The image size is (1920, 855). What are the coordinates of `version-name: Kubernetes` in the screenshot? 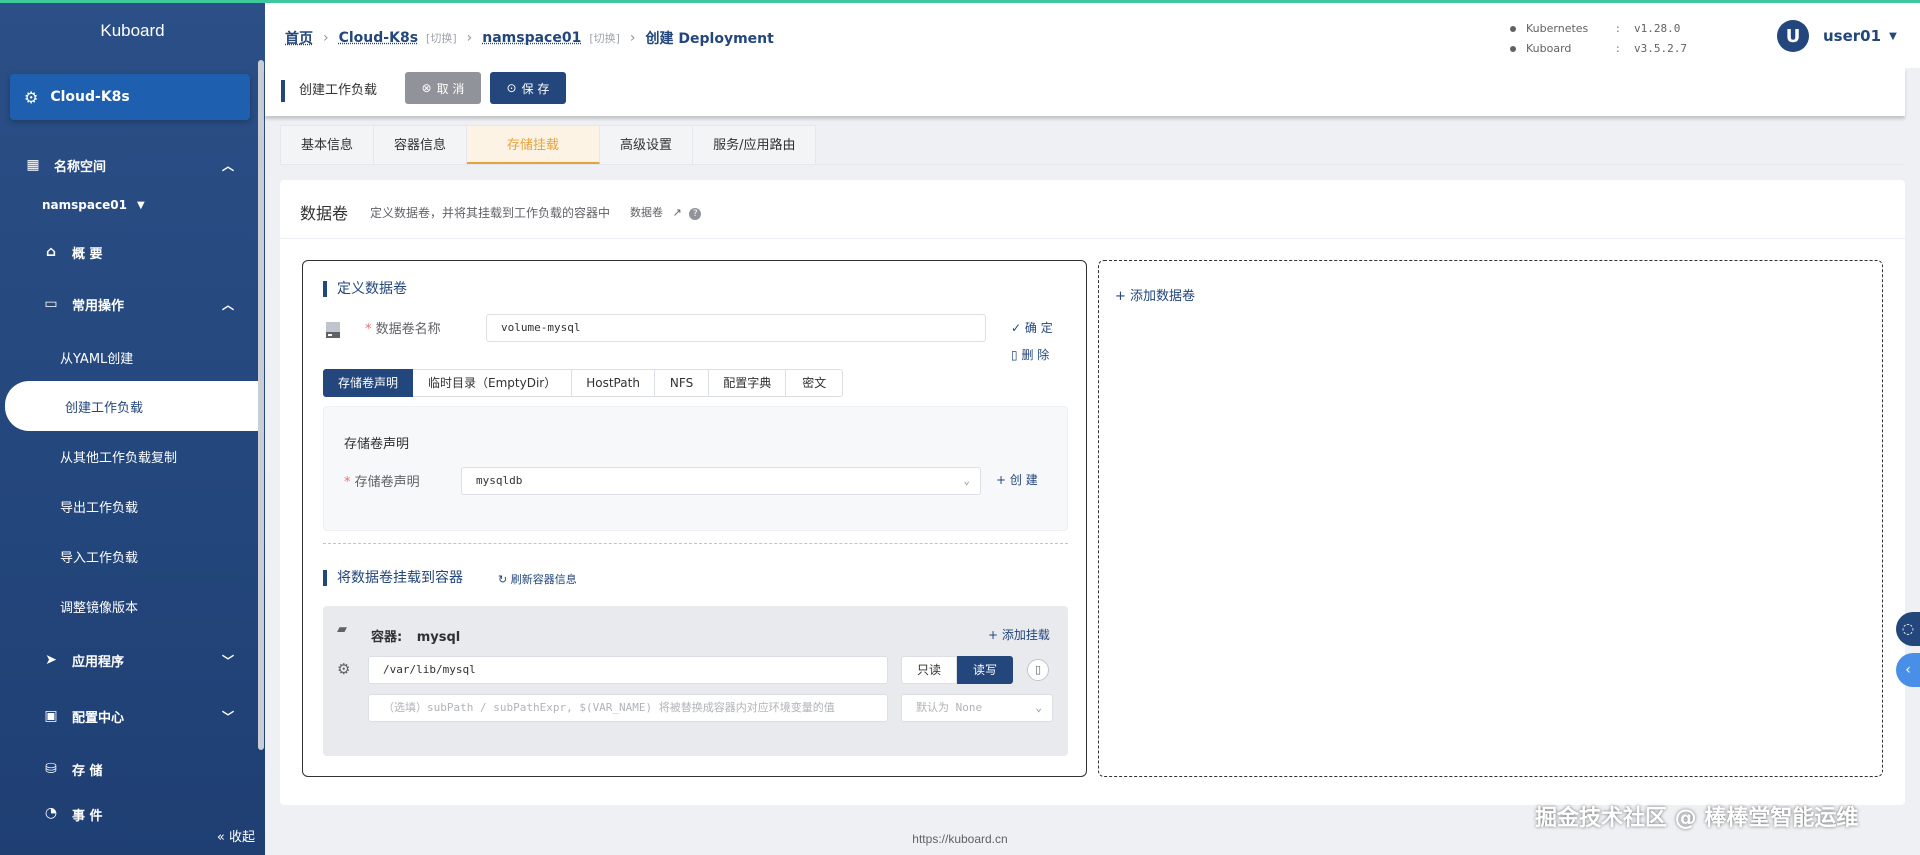 It's located at (1557, 28).